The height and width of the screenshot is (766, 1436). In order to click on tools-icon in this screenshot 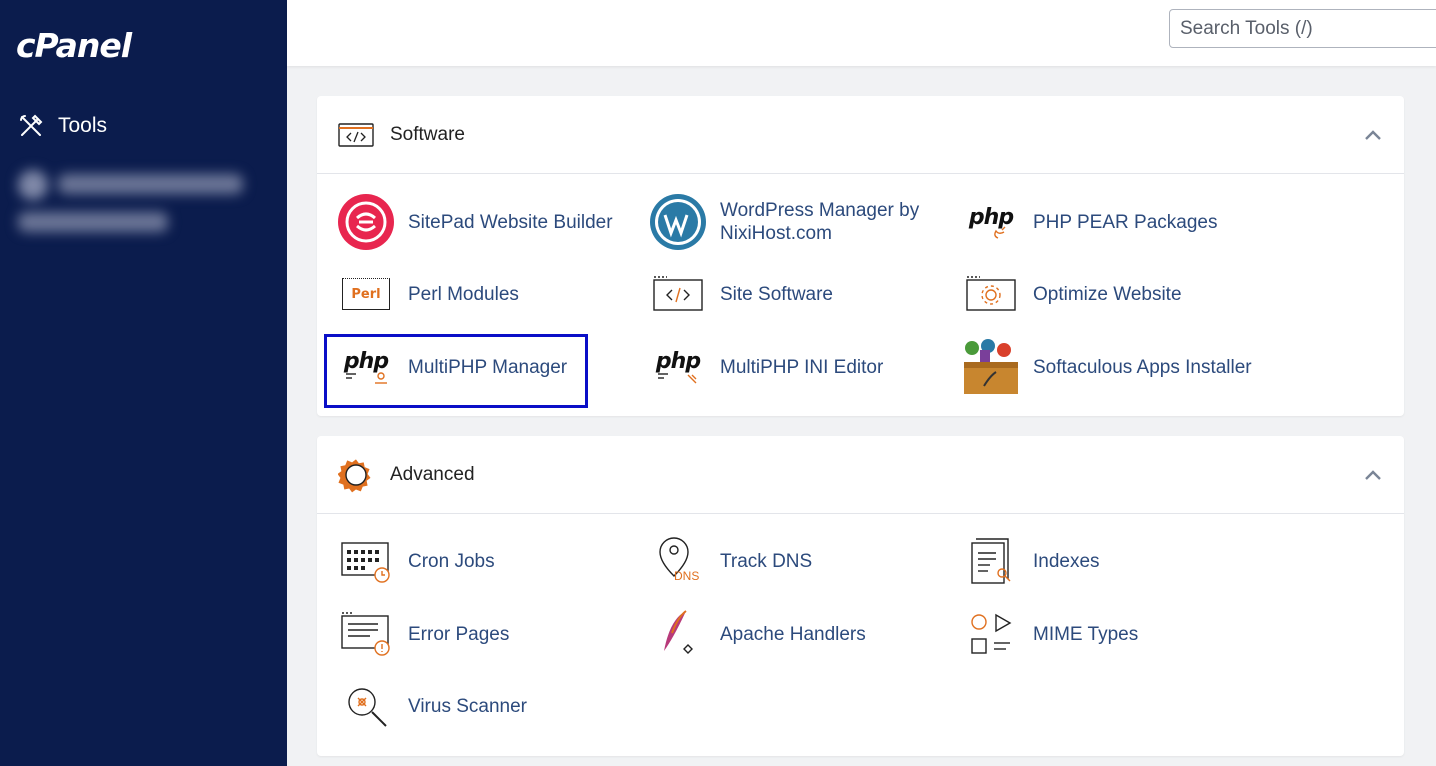, I will do `click(31, 125)`.